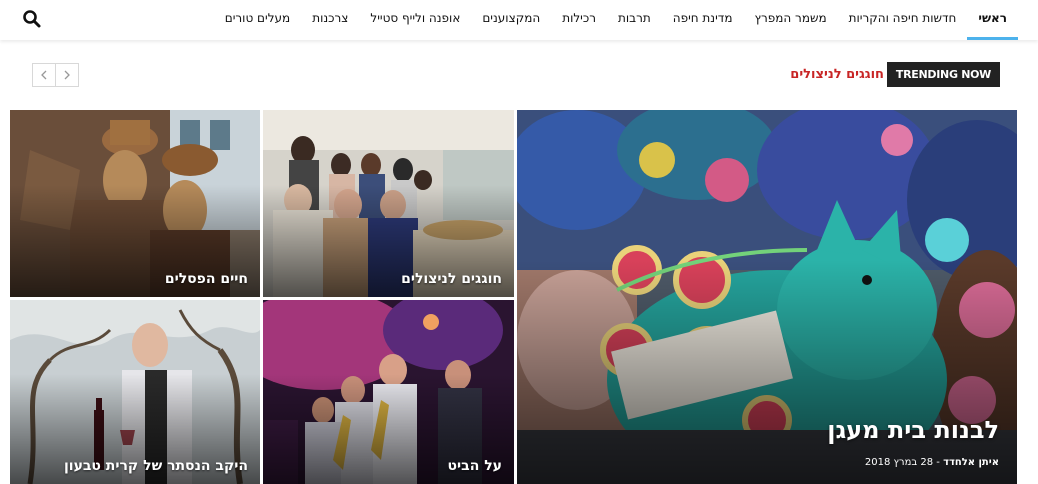  What do you see at coordinates (415, 20) in the screenshot?
I see `menu-item-fashion: אופנה ולייף סטייל` at bounding box center [415, 20].